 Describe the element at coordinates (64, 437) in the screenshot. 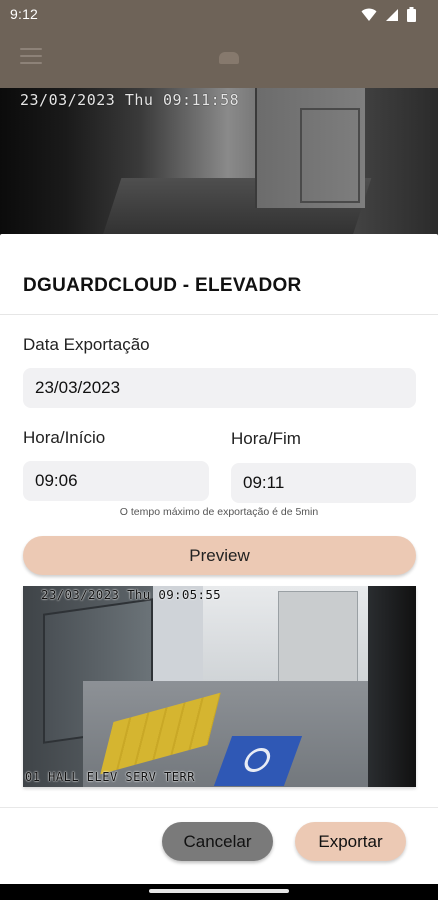

I see `start-time-label: Hora/Início` at that location.